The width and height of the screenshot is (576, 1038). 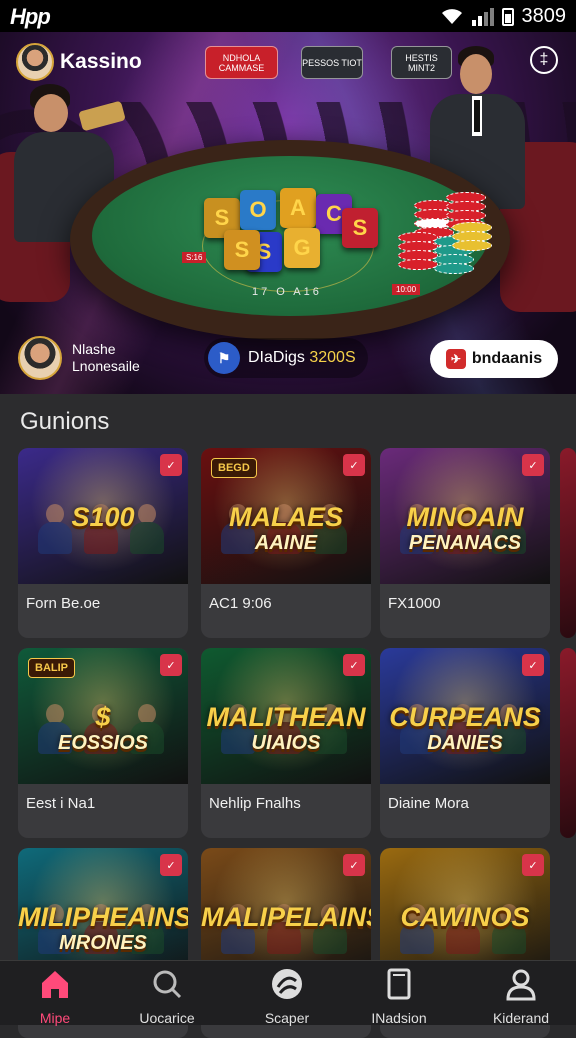 I want to click on game-title: AC1 9:06, so click(x=240, y=603).